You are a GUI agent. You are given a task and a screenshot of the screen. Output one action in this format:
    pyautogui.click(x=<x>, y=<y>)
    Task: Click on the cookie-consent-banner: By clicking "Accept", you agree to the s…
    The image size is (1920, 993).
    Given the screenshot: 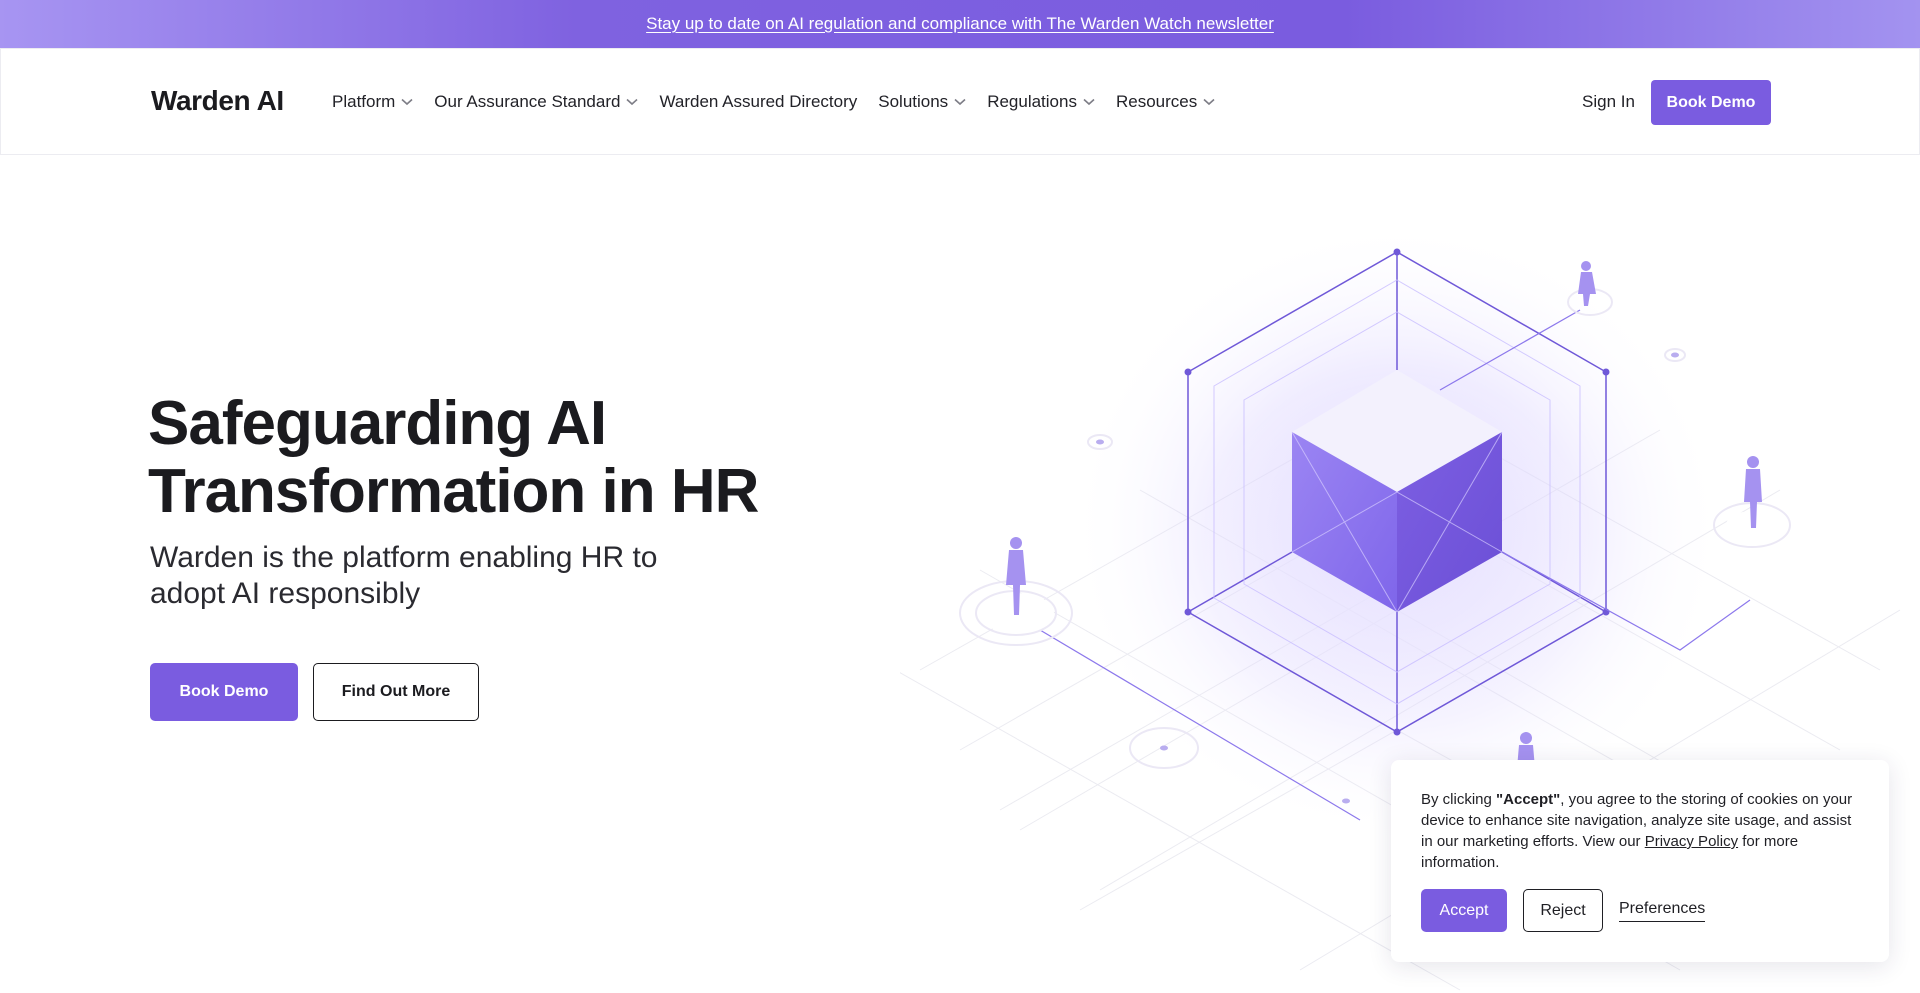 What is the action you would take?
    pyautogui.click(x=1640, y=861)
    